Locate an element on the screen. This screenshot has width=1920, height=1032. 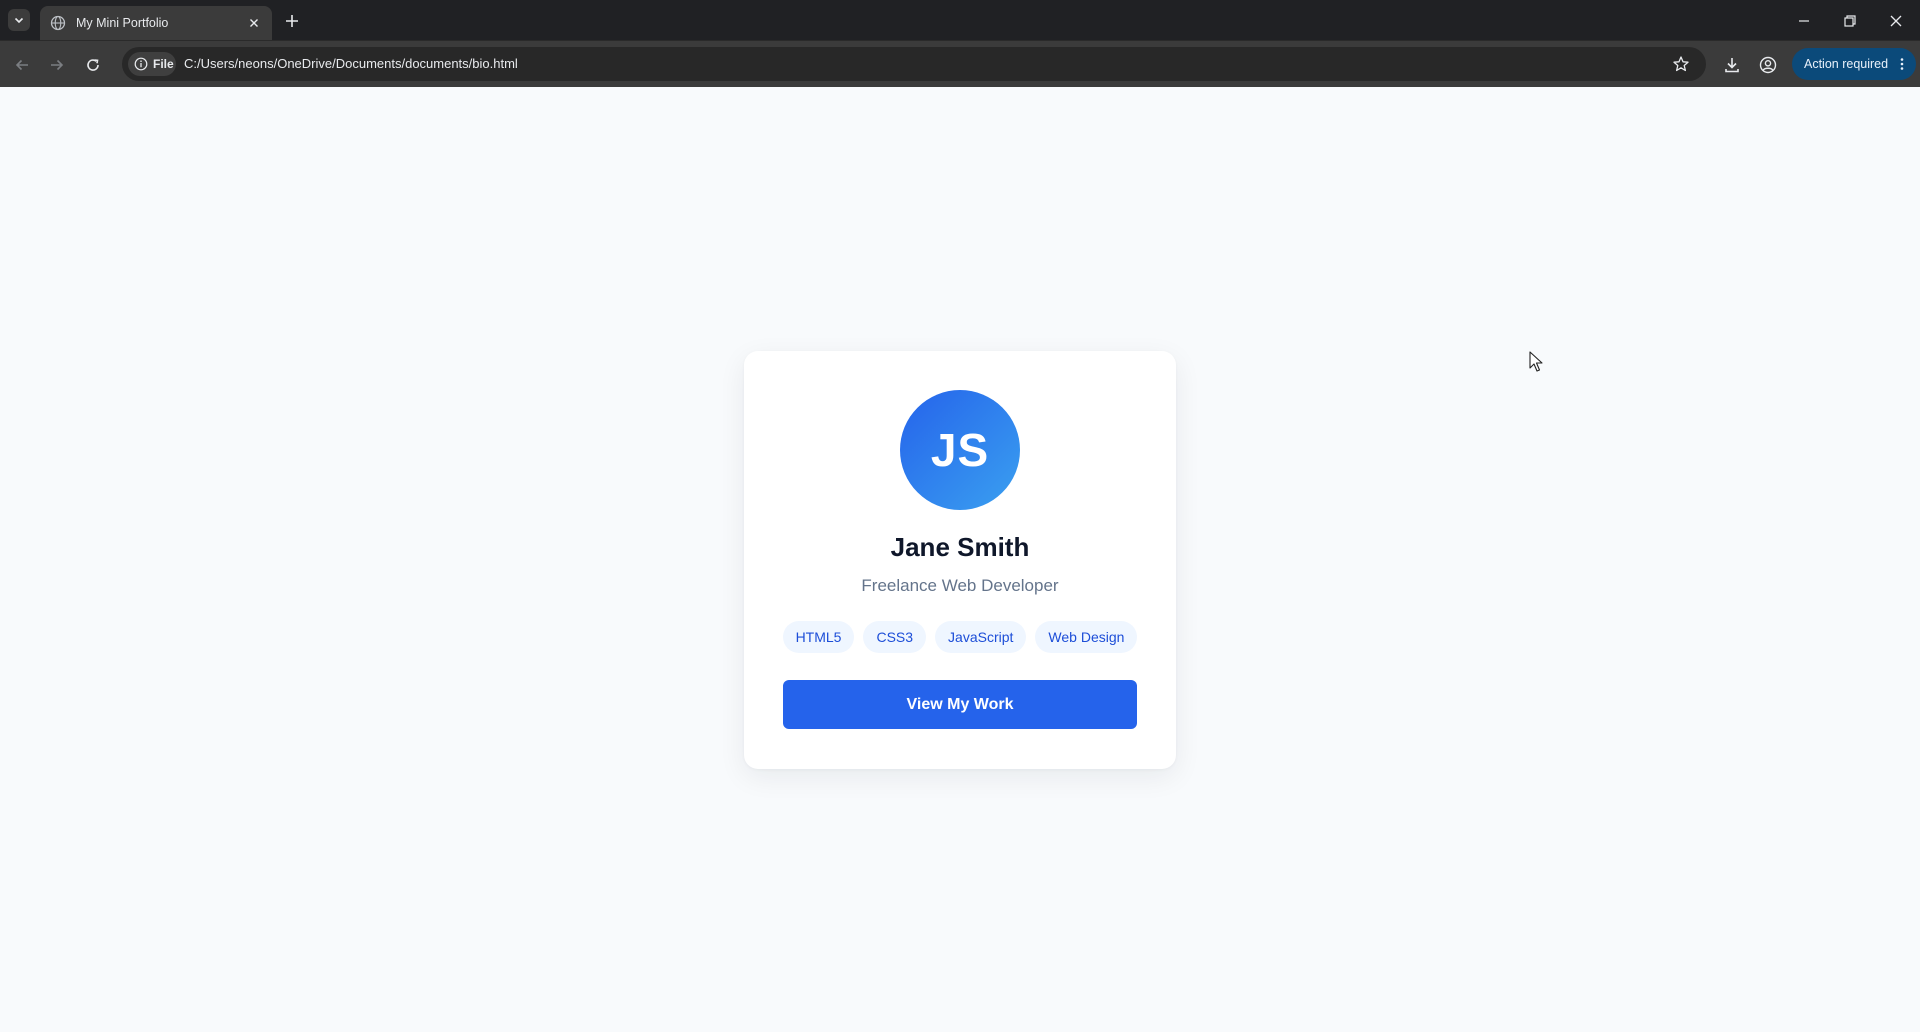
site-chip-label: File is located at coordinates (163, 64).